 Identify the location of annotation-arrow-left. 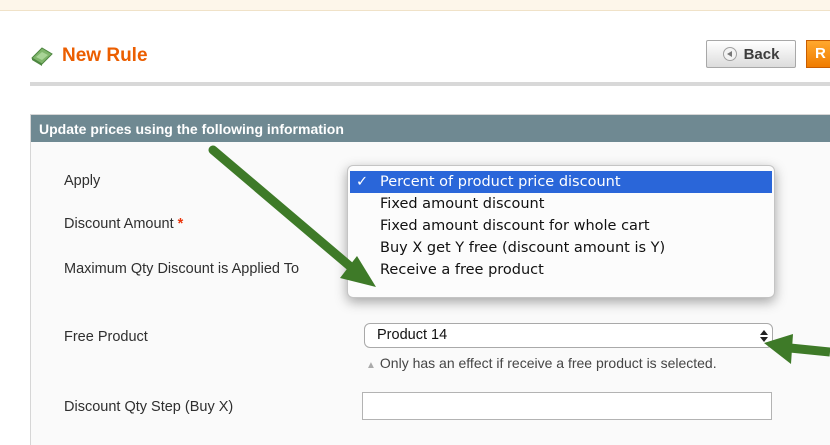
(292, 216).